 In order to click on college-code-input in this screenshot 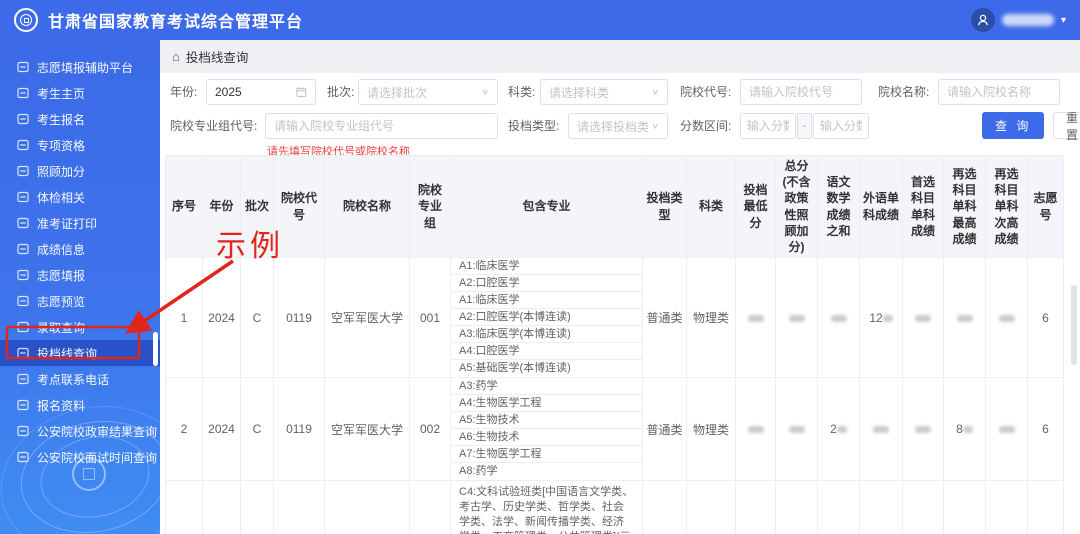, I will do `click(801, 92)`.